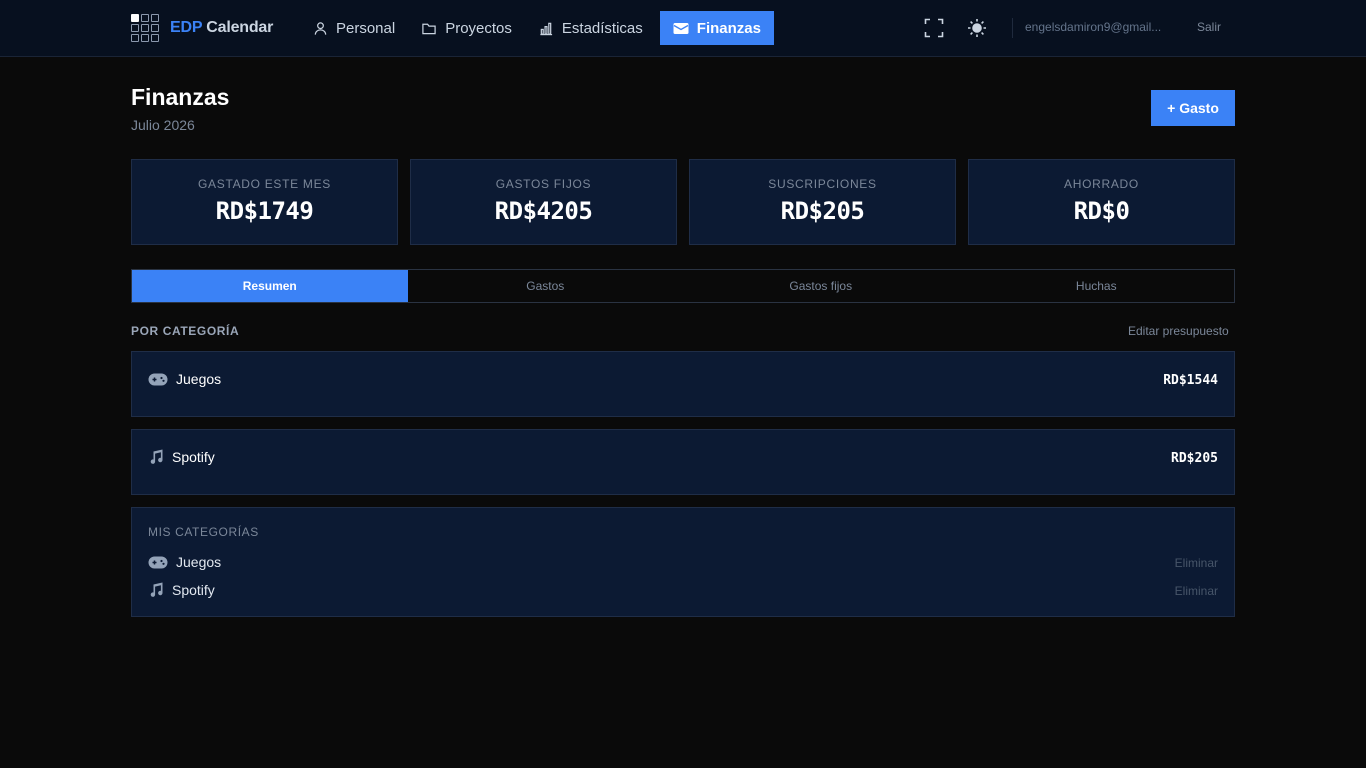 This screenshot has height=768, width=1366. I want to click on stat-value: RD$4205, so click(543, 211).